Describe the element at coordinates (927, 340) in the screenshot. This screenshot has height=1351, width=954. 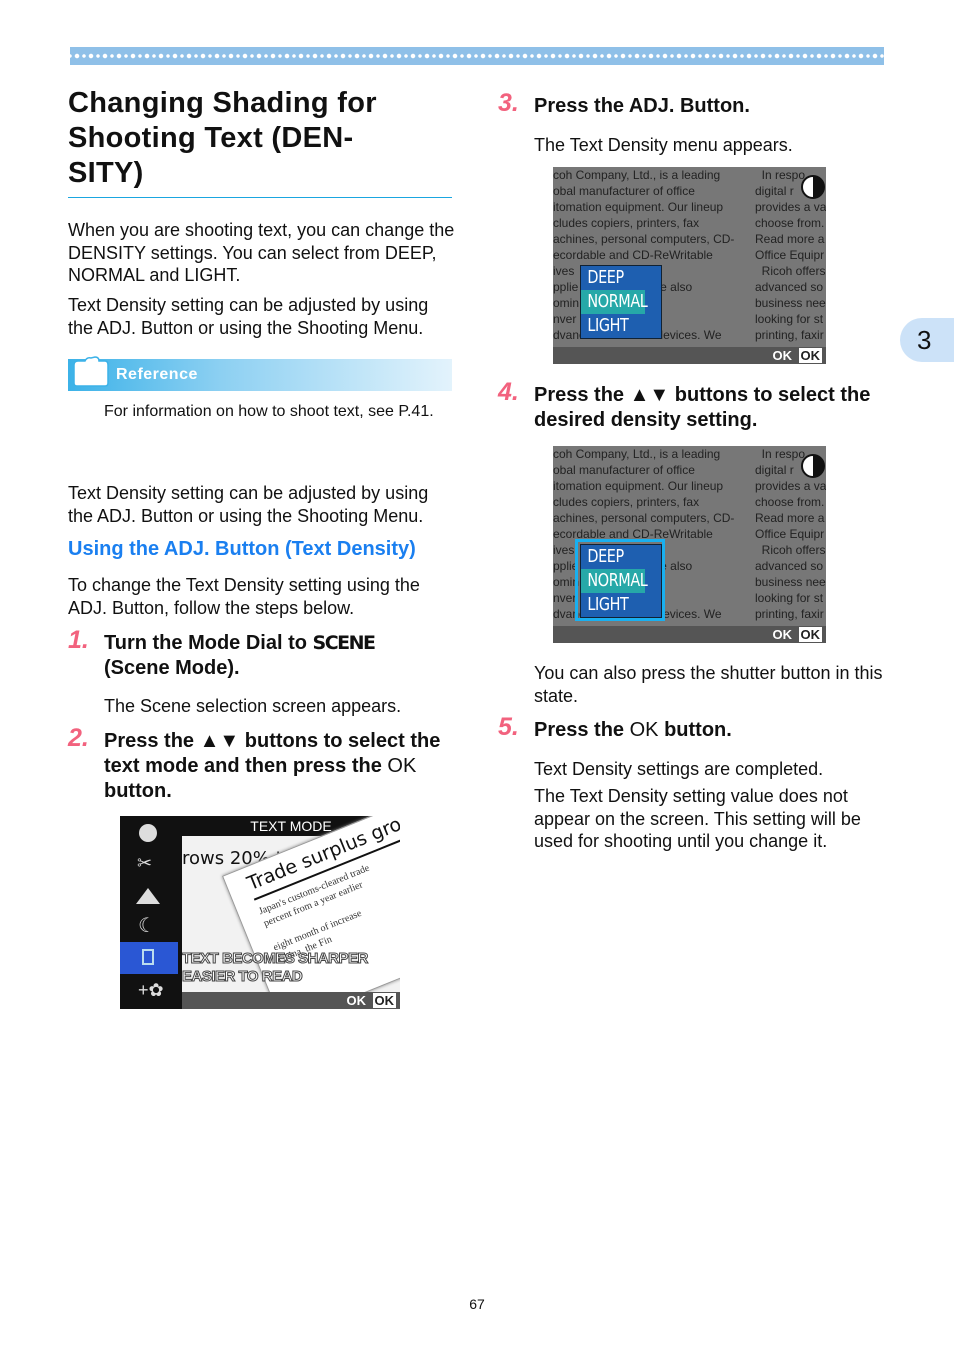
I see `chapter-tab: 3` at that location.